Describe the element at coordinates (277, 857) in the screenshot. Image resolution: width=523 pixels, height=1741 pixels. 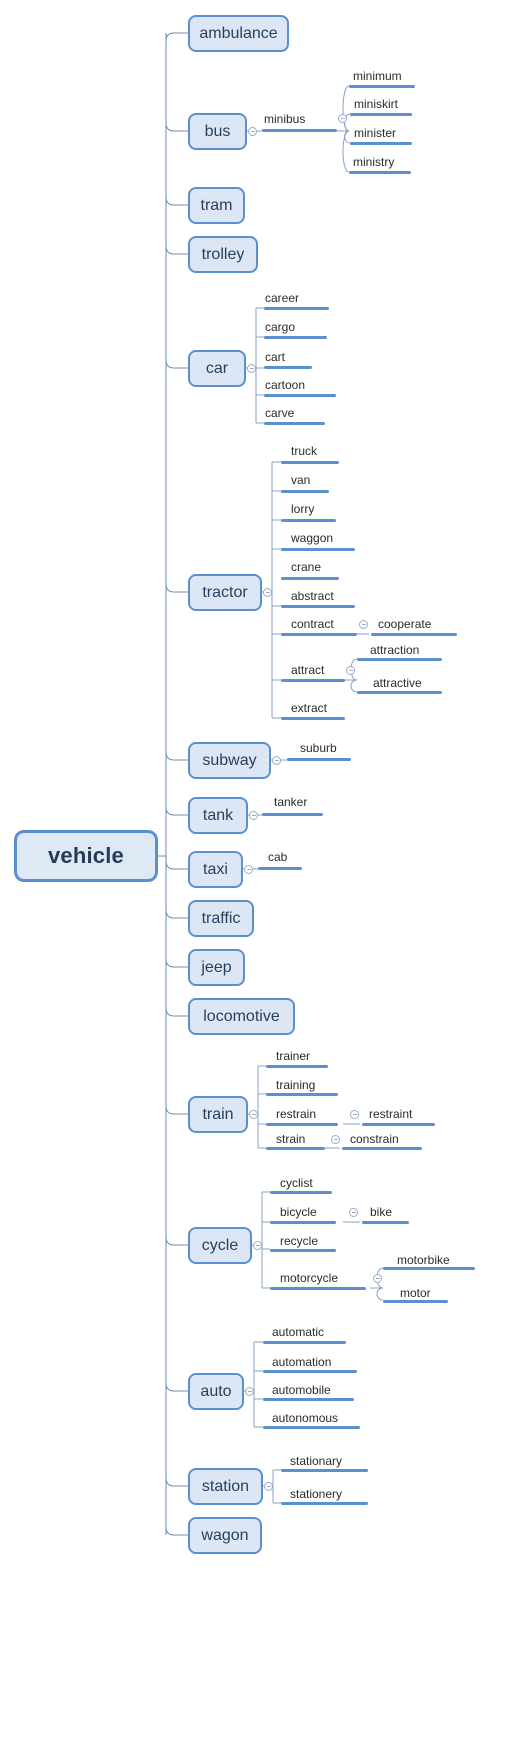
I see `leaf-label-cab: cab` at that location.